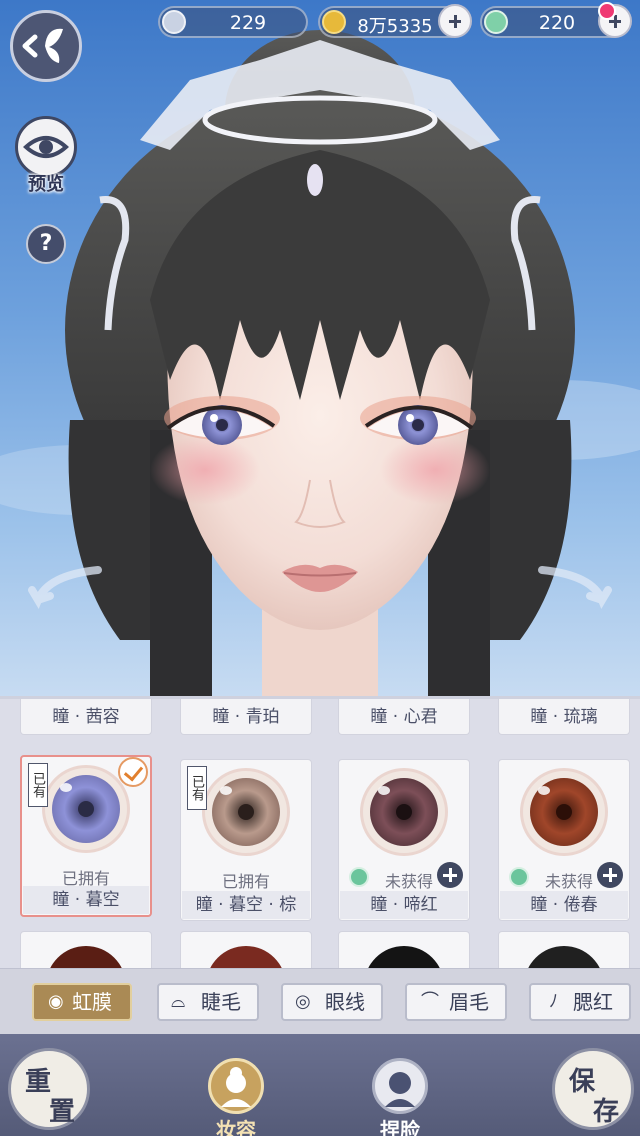 This screenshot has height=1136, width=640. Describe the element at coordinates (303, 1001) in the screenshot. I see `eyeliner-icon: ◎` at that location.